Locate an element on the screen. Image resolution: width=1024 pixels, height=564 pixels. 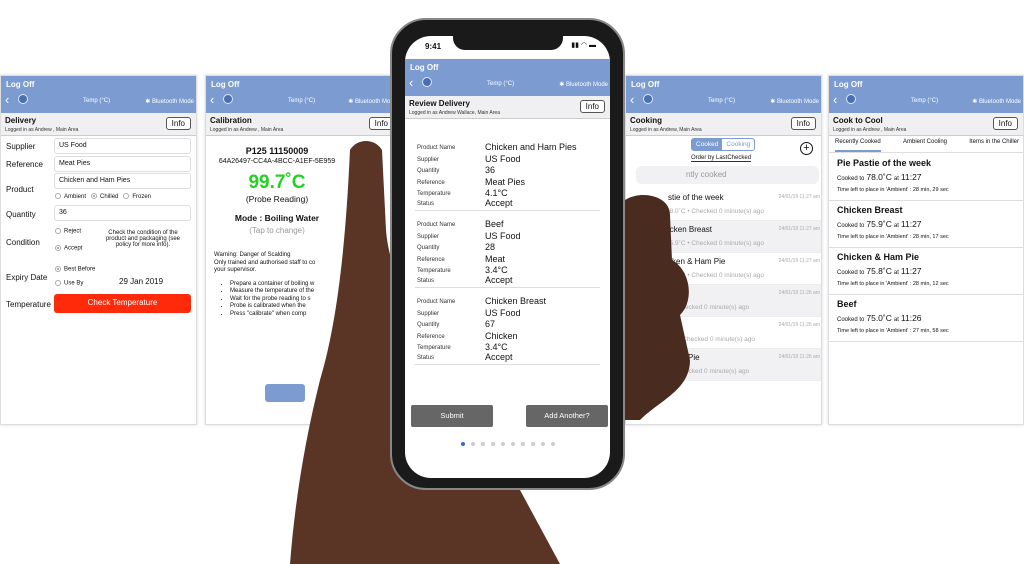
notch is located at coordinates (508, 43).